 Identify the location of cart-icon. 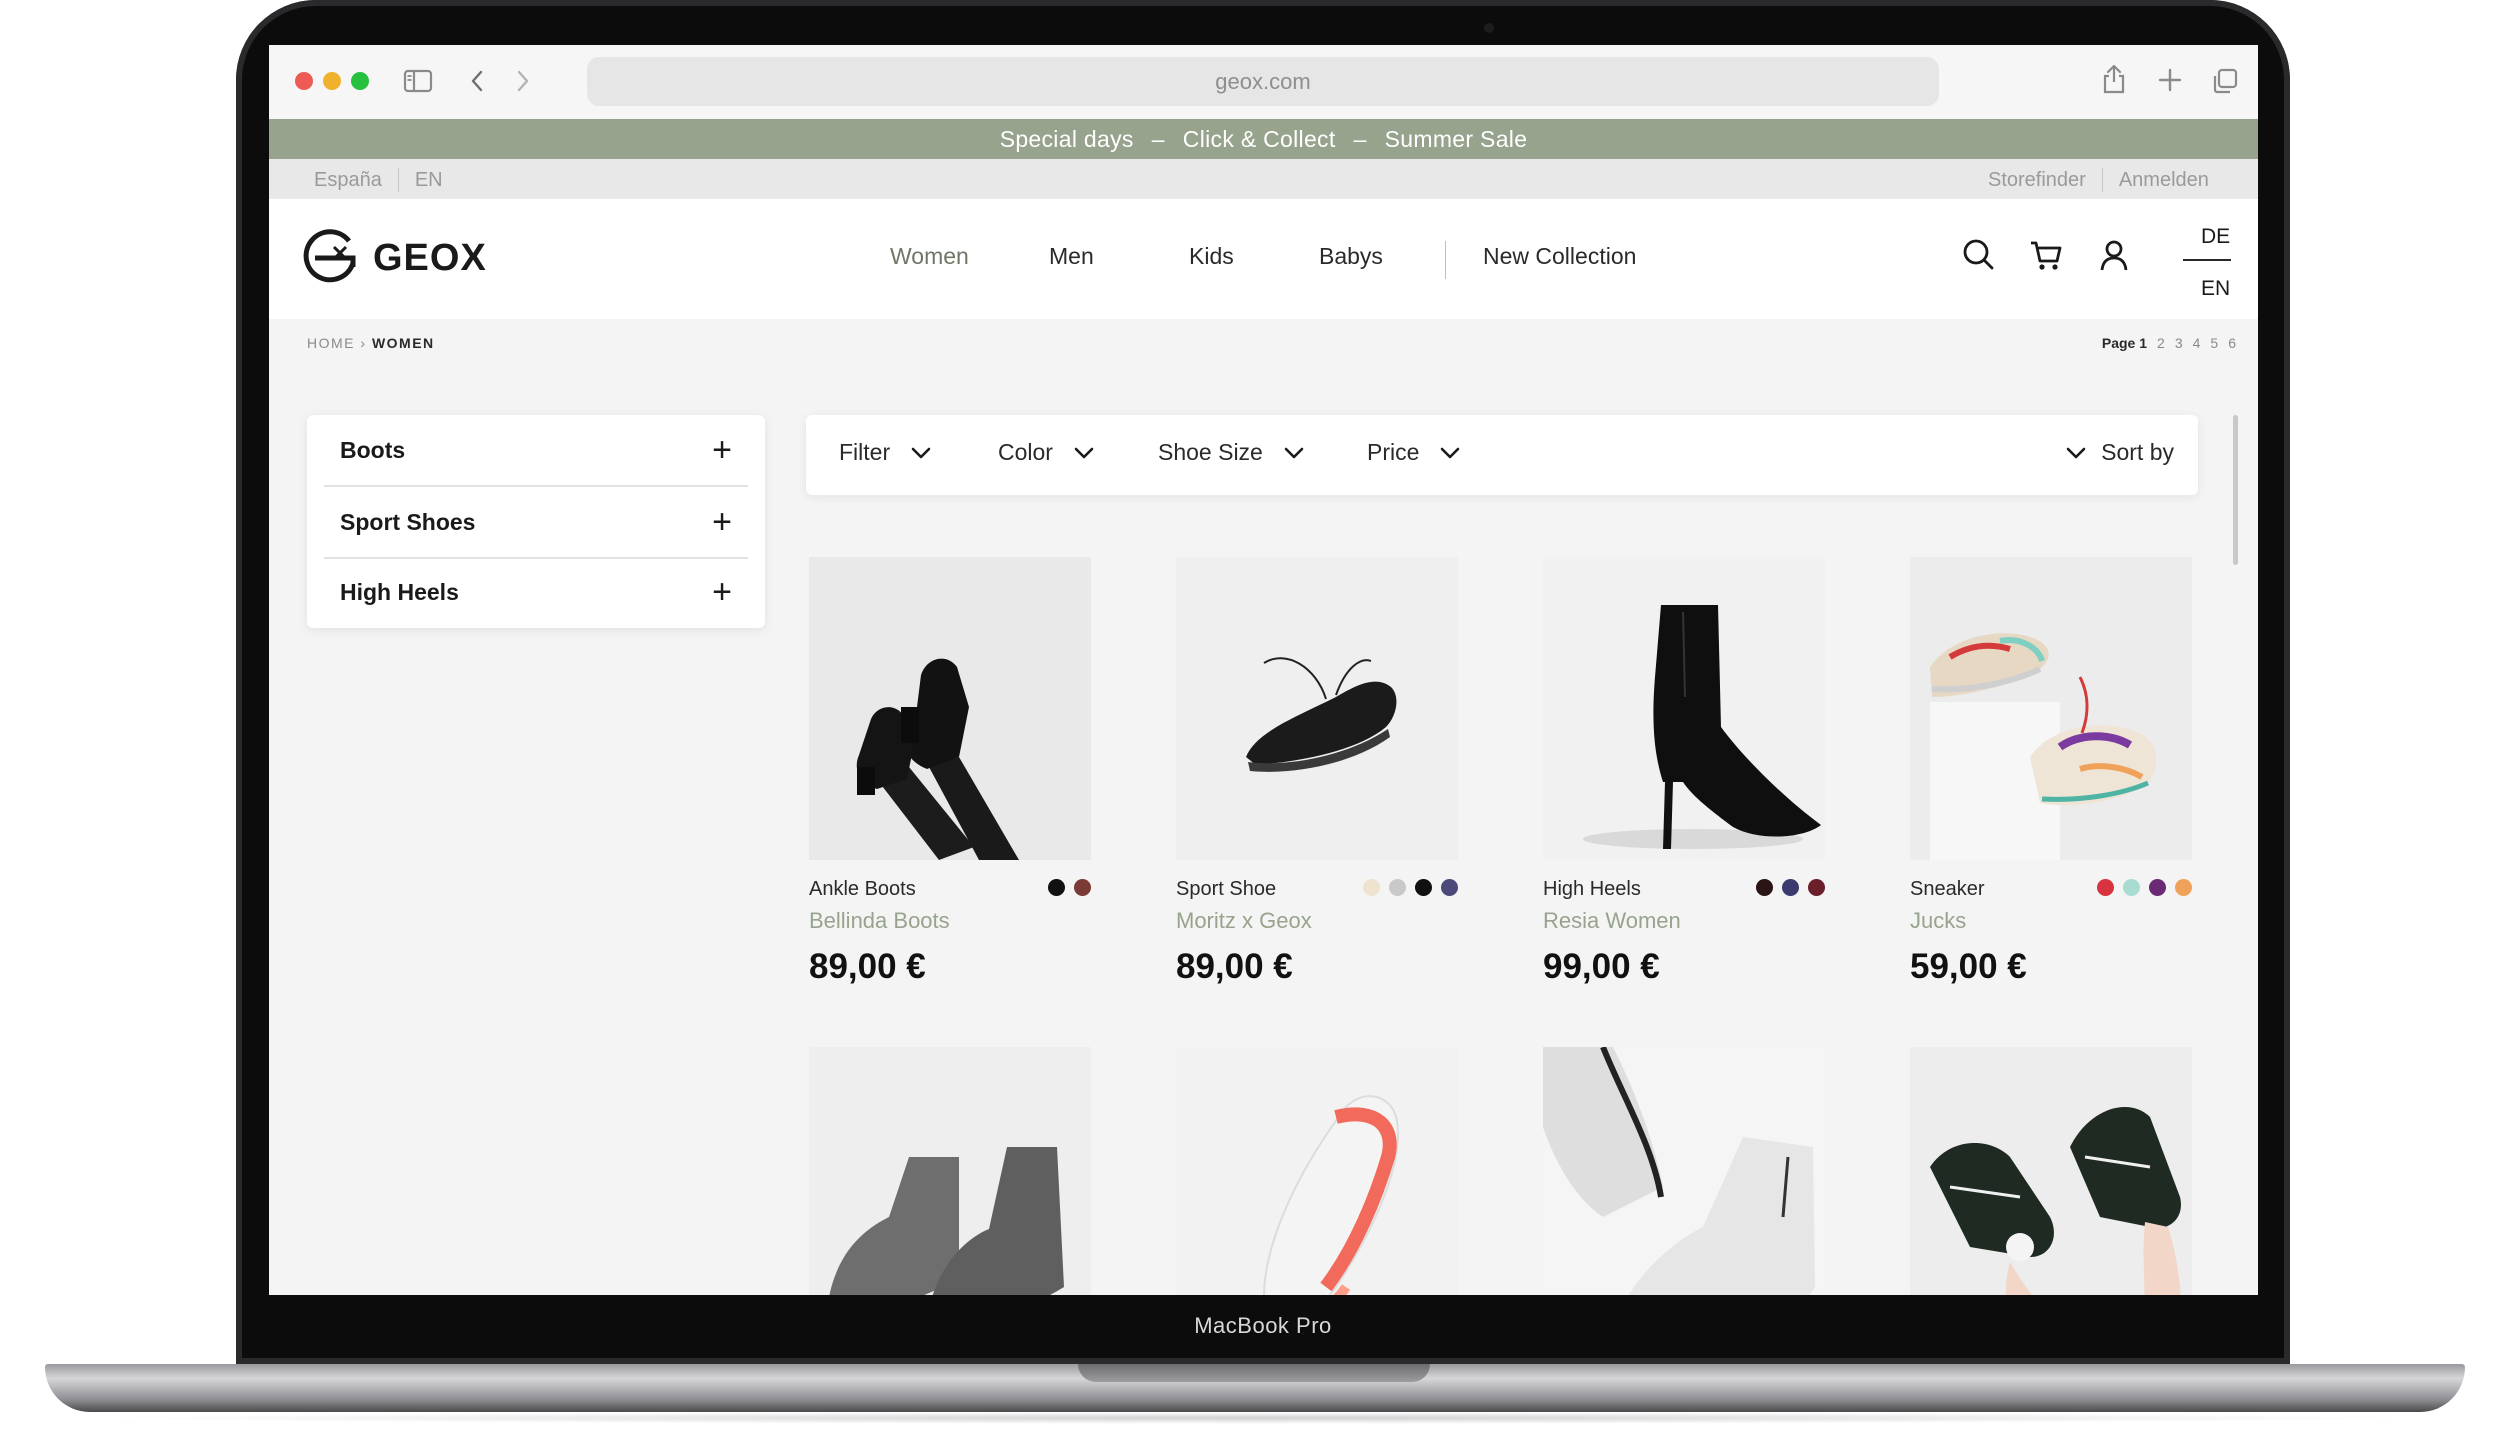
(2046, 255).